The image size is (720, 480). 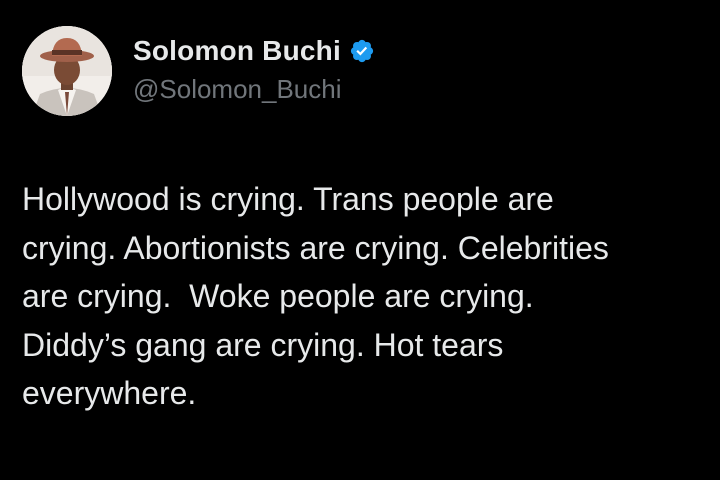 I want to click on name-row: Solomon Buchi, so click(x=254, y=51).